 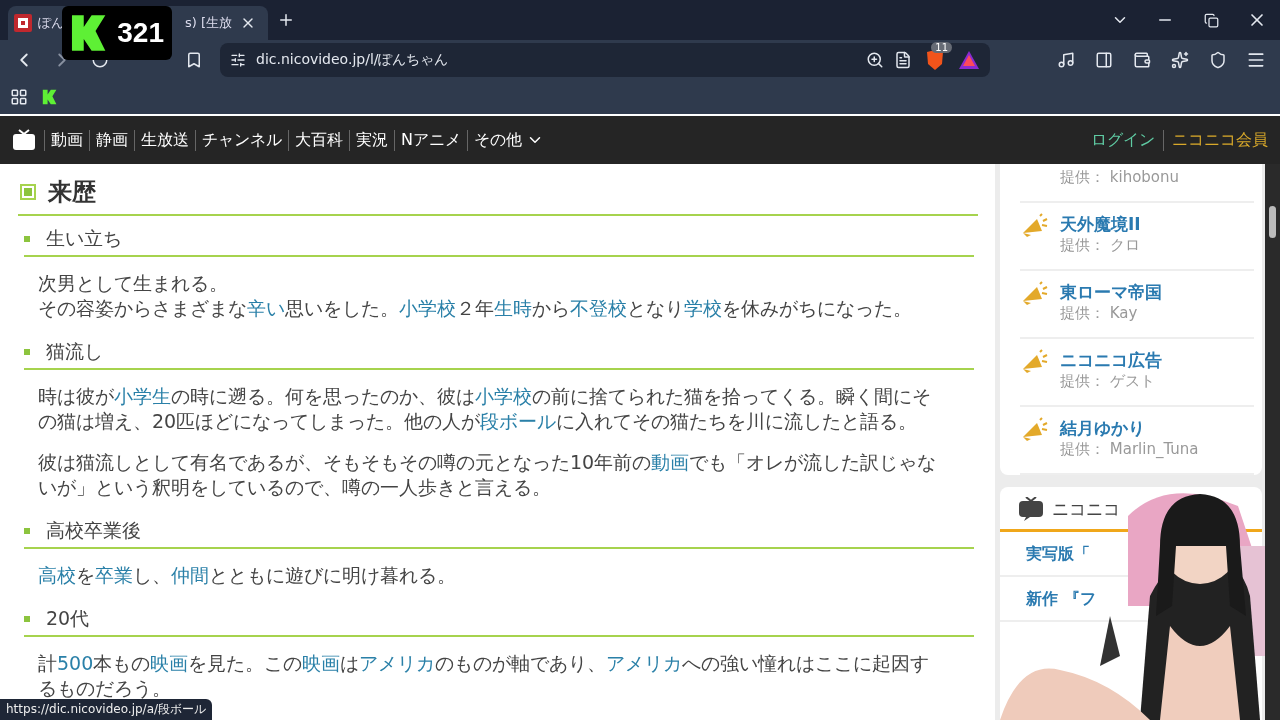 What do you see at coordinates (93, 530) in the screenshot?
I see `subsection-heading: 高校卒業後` at bounding box center [93, 530].